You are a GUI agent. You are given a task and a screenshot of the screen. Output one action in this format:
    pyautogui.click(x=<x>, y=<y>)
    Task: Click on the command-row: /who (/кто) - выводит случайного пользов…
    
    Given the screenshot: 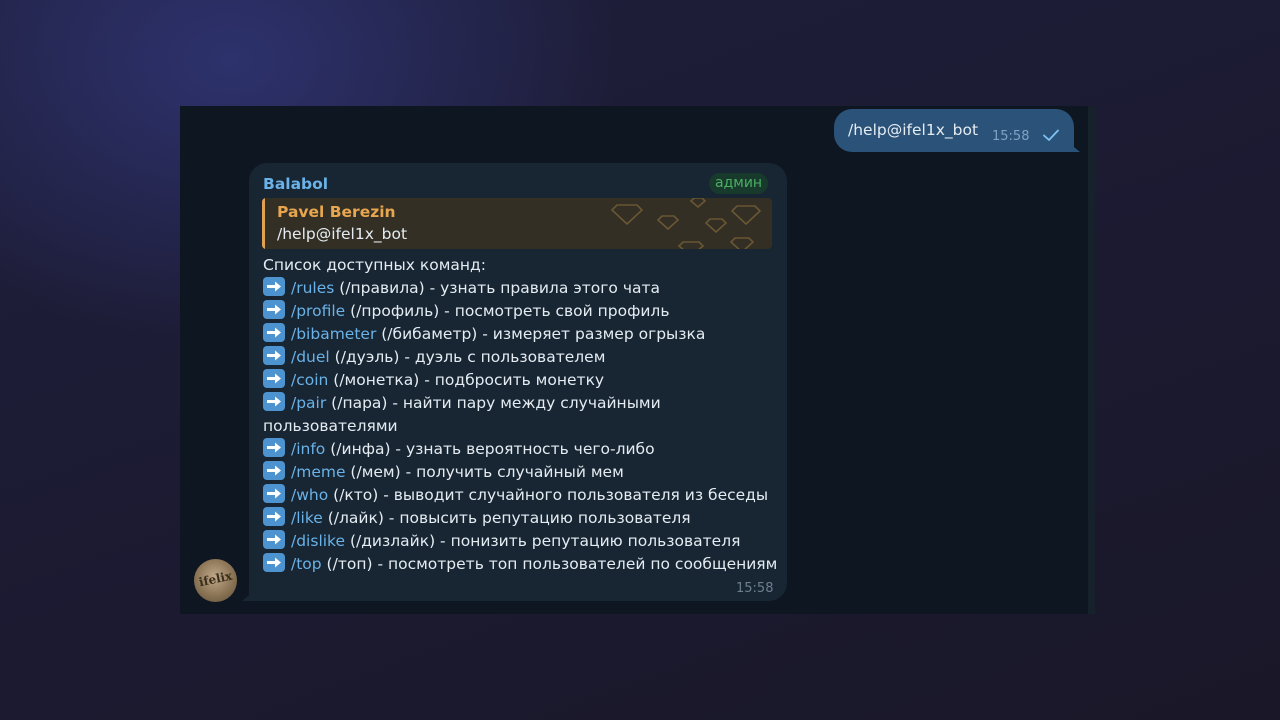 What is the action you would take?
    pyautogui.click(x=521, y=495)
    